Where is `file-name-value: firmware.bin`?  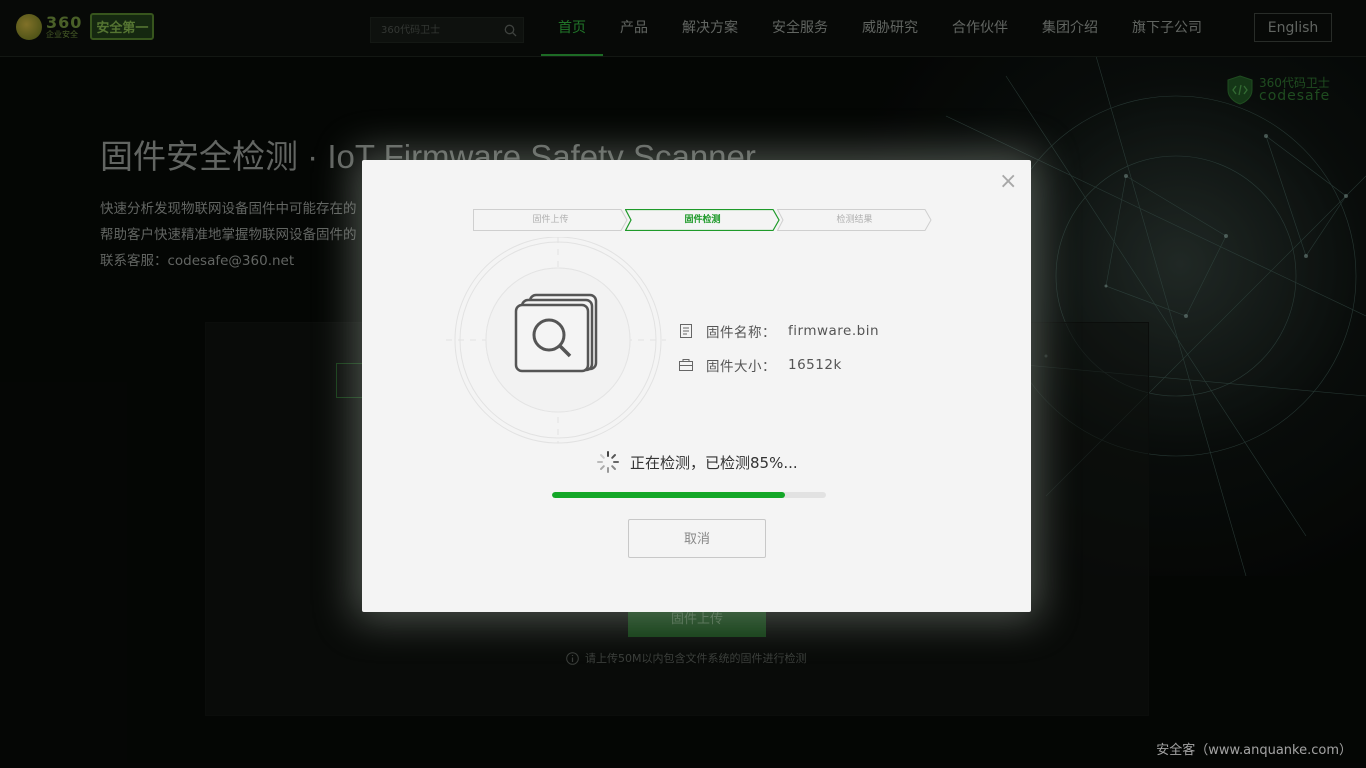
file-name-value: firmware.bin is located at coordinates (834, 331).